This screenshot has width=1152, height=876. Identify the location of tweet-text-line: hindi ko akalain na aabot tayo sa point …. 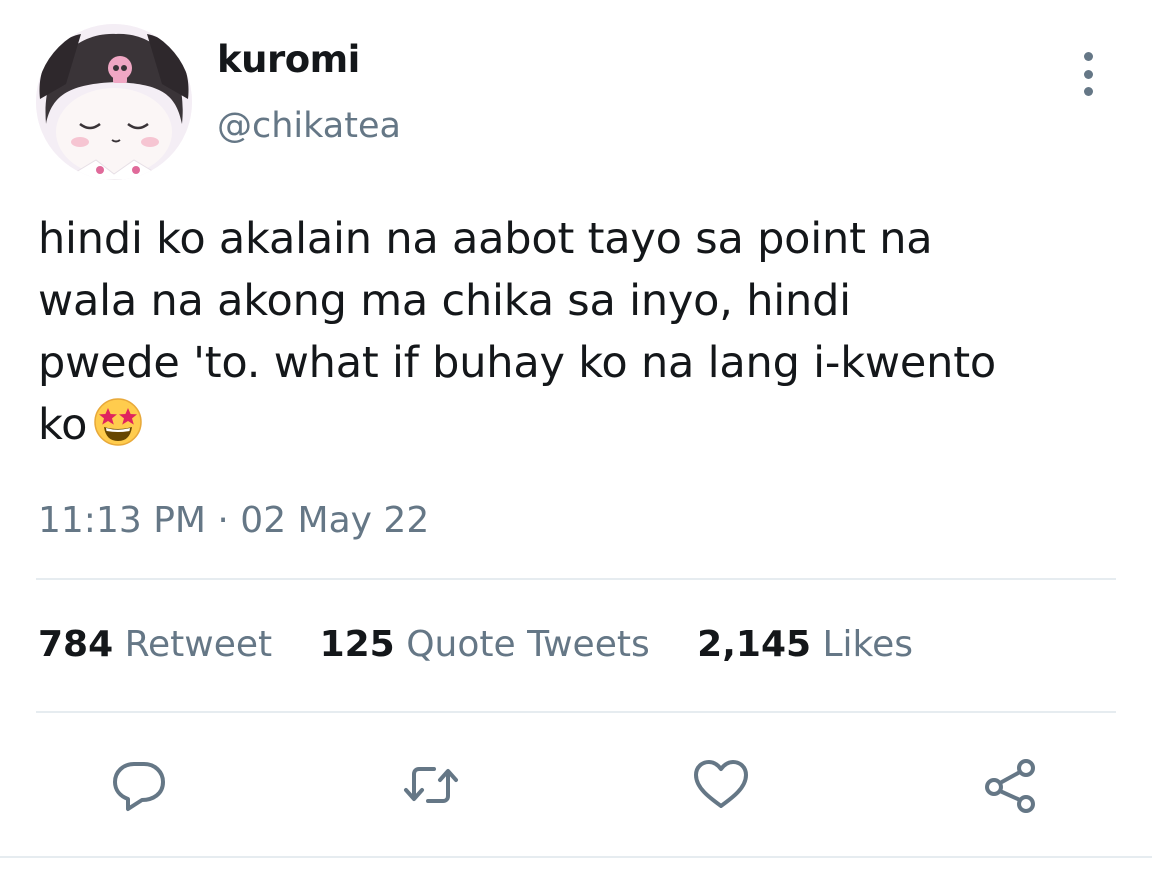
(485, 239).